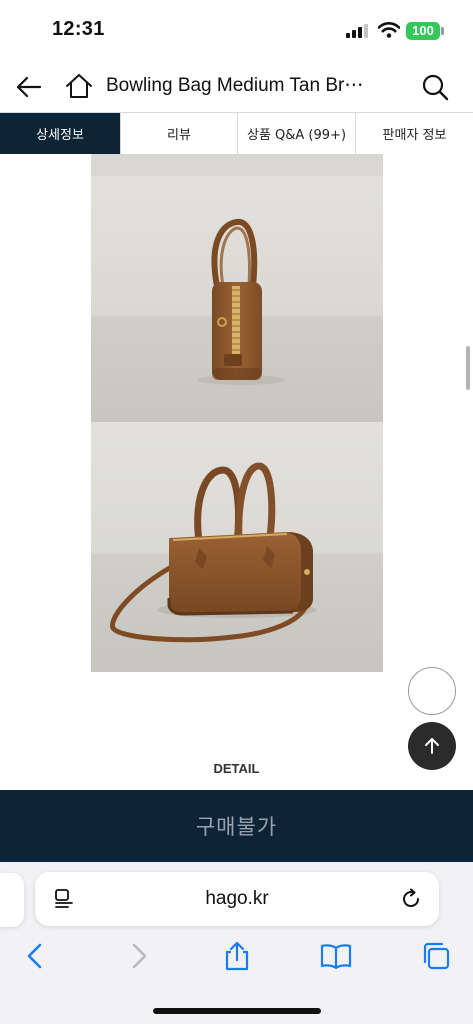  Describe the element at coordinates (436, 956) in the screenshot. I see `tabs-icon` at that location.